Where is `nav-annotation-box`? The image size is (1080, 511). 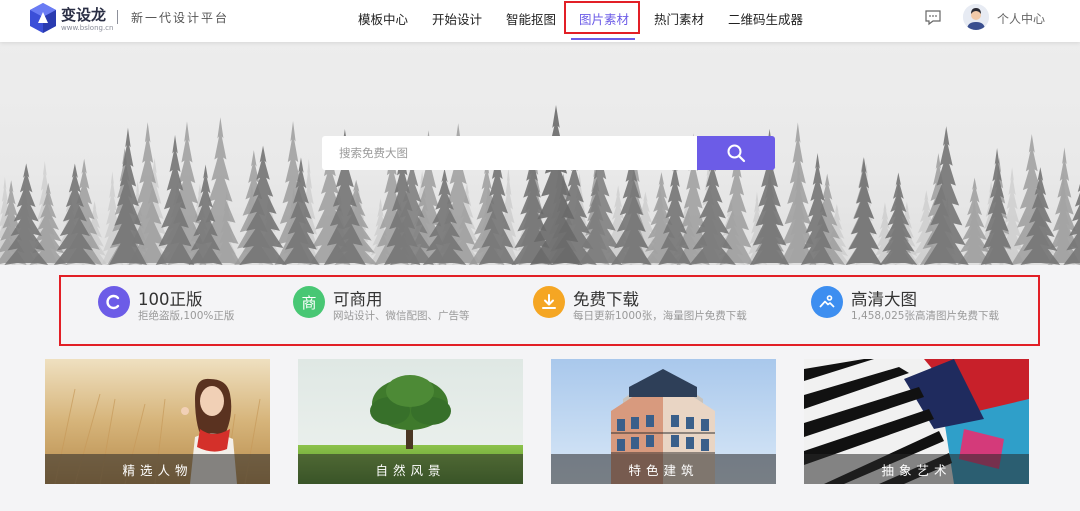 nav-annotation-box is located at coordinates (602, 17).